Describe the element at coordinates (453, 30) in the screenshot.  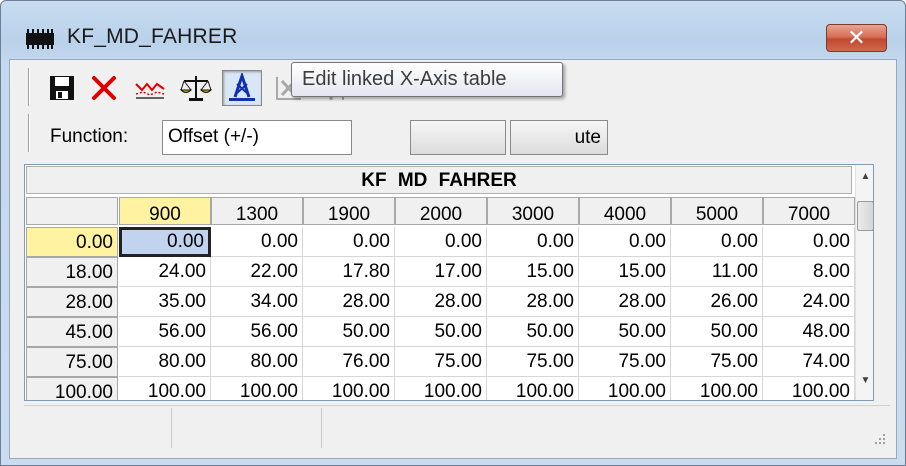
I see `title-bar: KF_MD_FAHRER ✕` at that location.